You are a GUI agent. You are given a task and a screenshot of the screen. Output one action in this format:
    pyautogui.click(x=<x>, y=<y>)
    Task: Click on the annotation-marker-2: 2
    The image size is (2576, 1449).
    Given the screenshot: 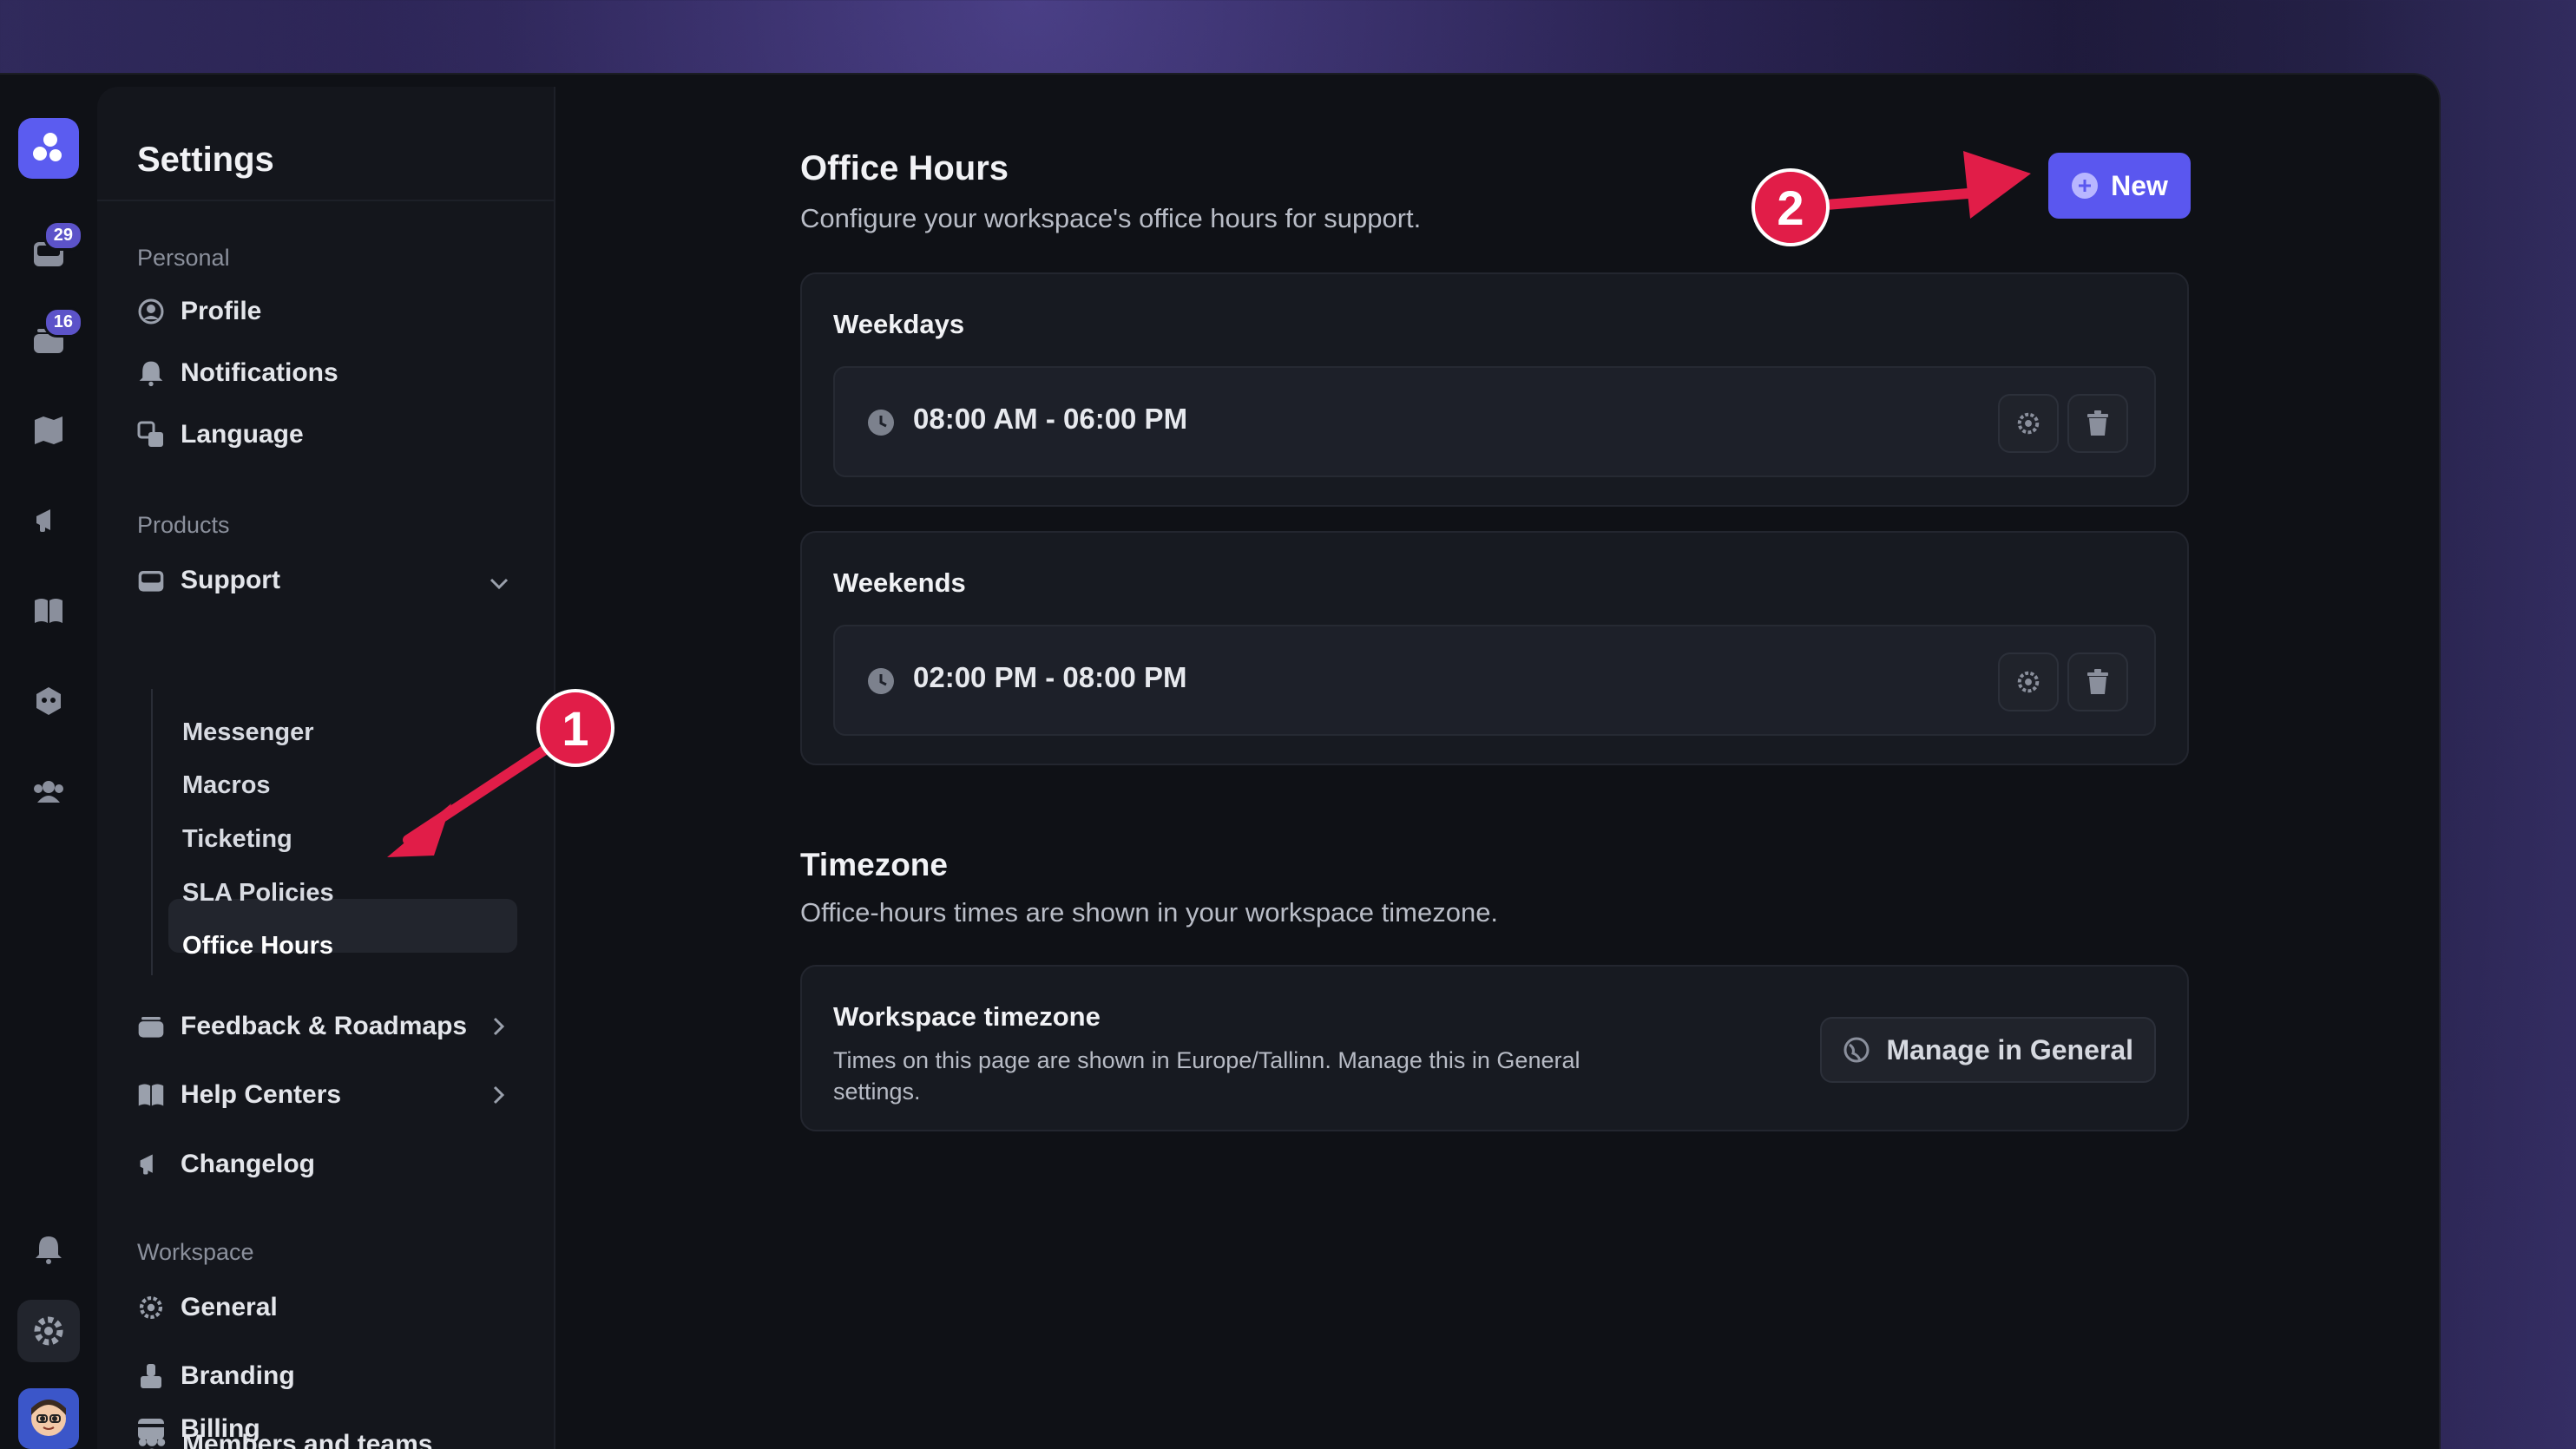 What is the action you would take?
    pyautogui.click(x=1791, y=207)
    